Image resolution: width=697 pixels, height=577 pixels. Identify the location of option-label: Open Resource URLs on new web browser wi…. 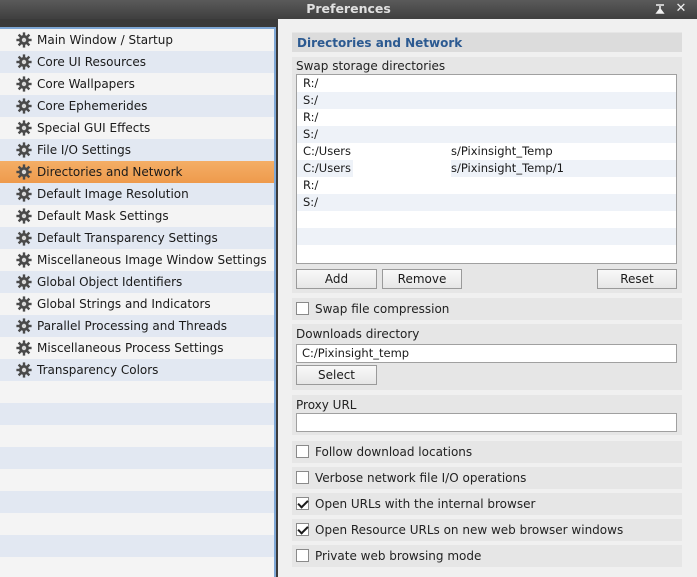
(469, 530).